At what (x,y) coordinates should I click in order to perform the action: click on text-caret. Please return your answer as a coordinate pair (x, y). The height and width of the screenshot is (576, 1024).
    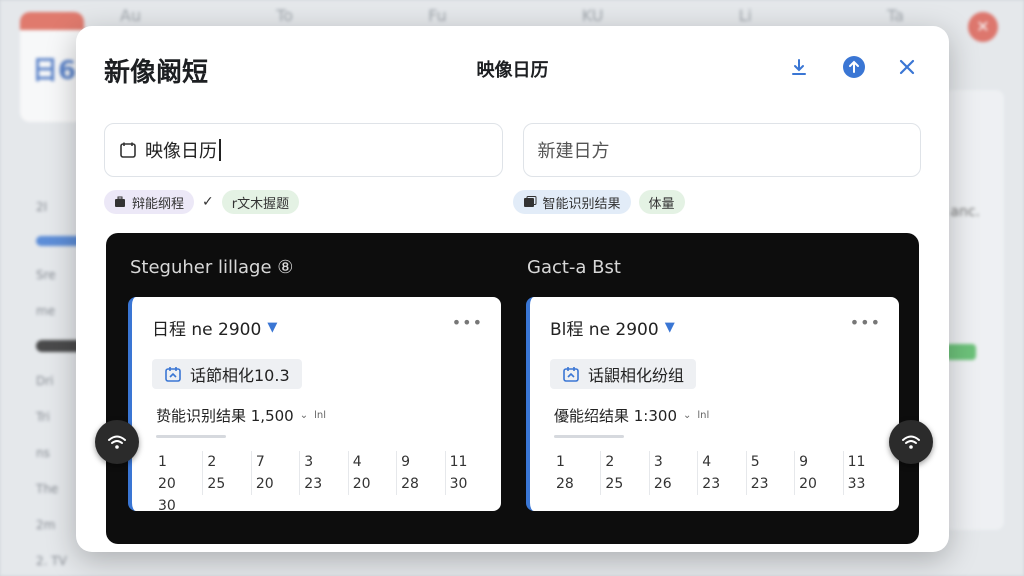
    Looking at the image, I should click on (220, 150).